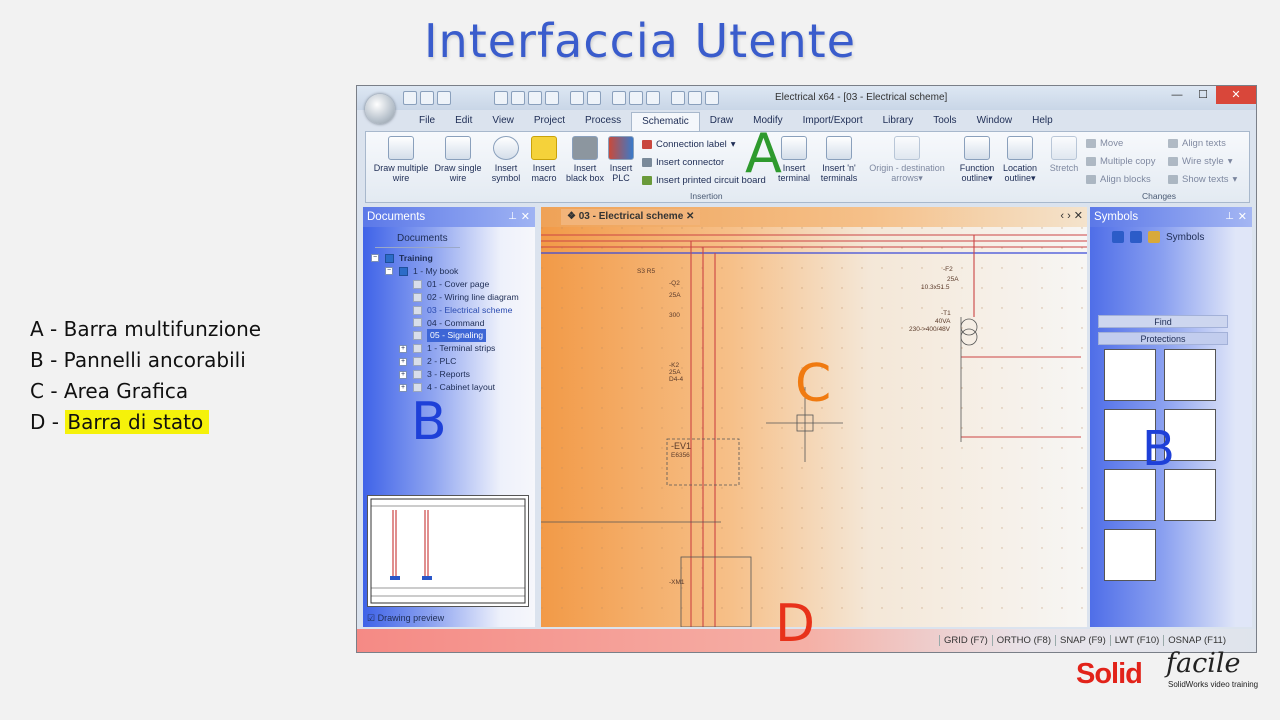 This screenshot has width=1280, height=720. Describe the element at coordinates (138, 360) in the screenshot. I see `legend-item-b: B - Pannelli ancorabili` at that location.